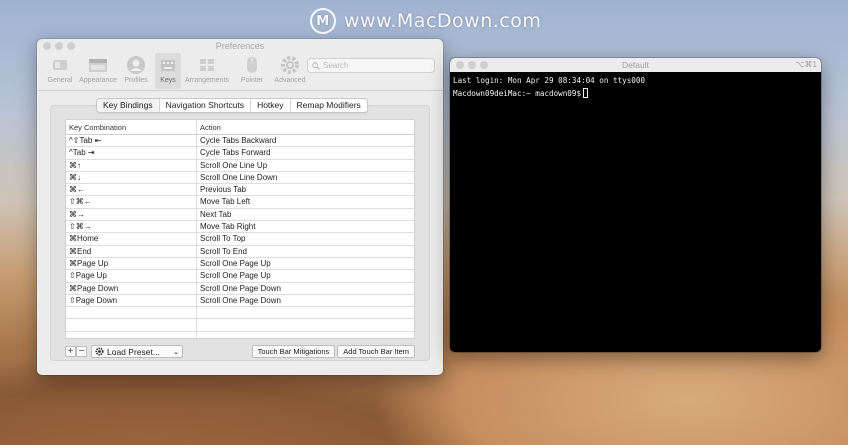  I want to click on table-row: ⇧Page Up Scroll One Page Up, so click(240, 276).